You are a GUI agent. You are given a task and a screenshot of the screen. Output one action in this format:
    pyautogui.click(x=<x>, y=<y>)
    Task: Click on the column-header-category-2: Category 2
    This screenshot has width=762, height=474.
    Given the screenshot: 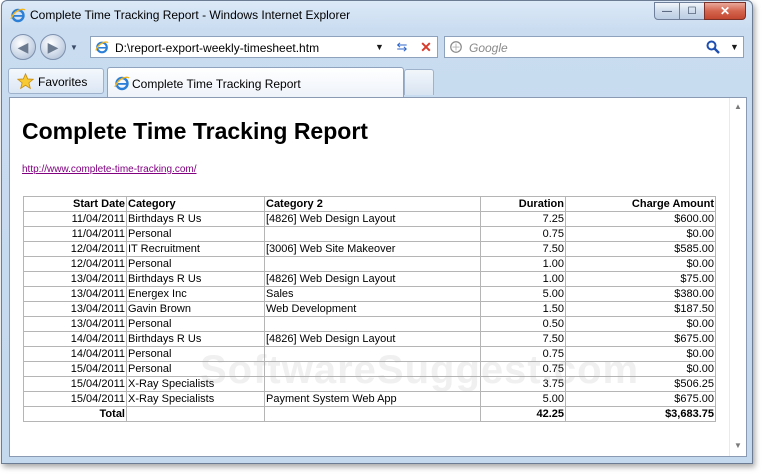 What is the action you would take?
    pyautogui.click(x=372, y=204)
    